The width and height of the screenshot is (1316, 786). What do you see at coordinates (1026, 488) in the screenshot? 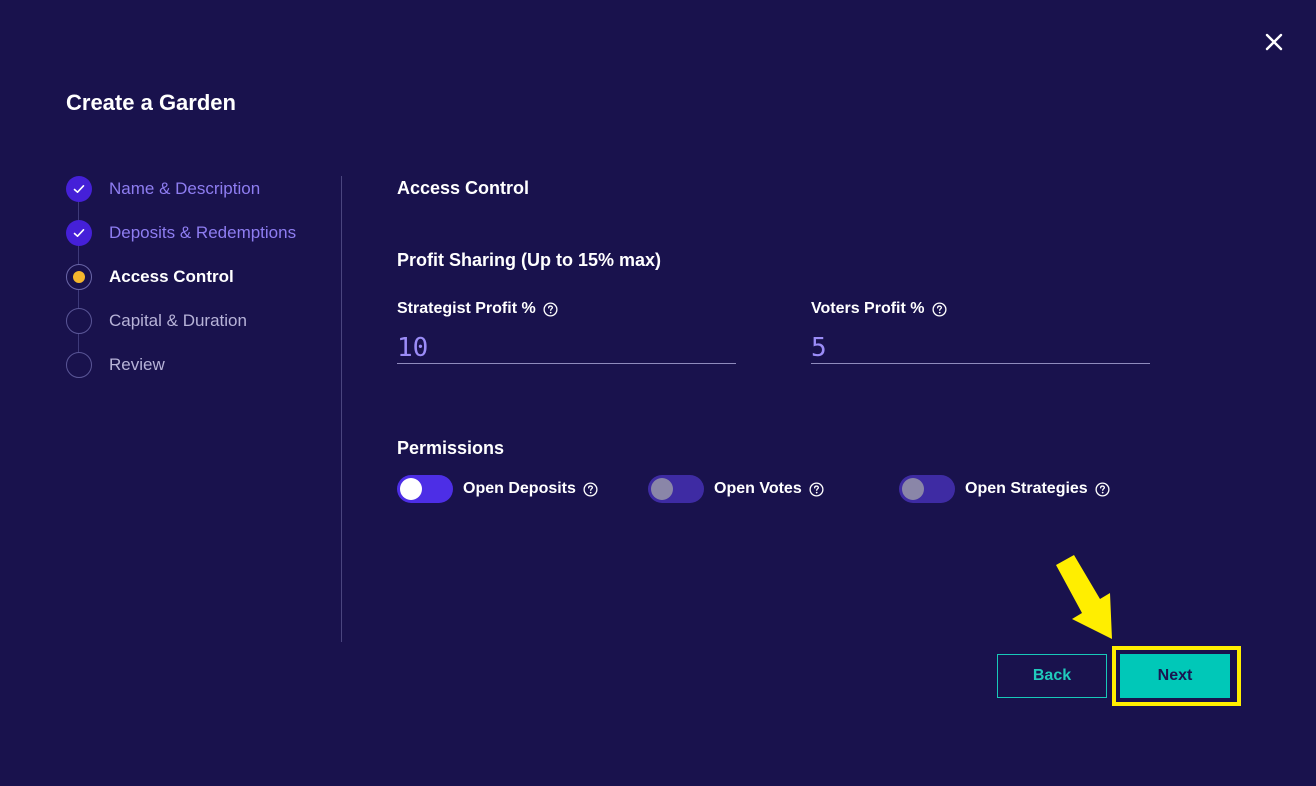
I see `open-strategies-label: Open Strategies` at bounding box center [1026, 488].